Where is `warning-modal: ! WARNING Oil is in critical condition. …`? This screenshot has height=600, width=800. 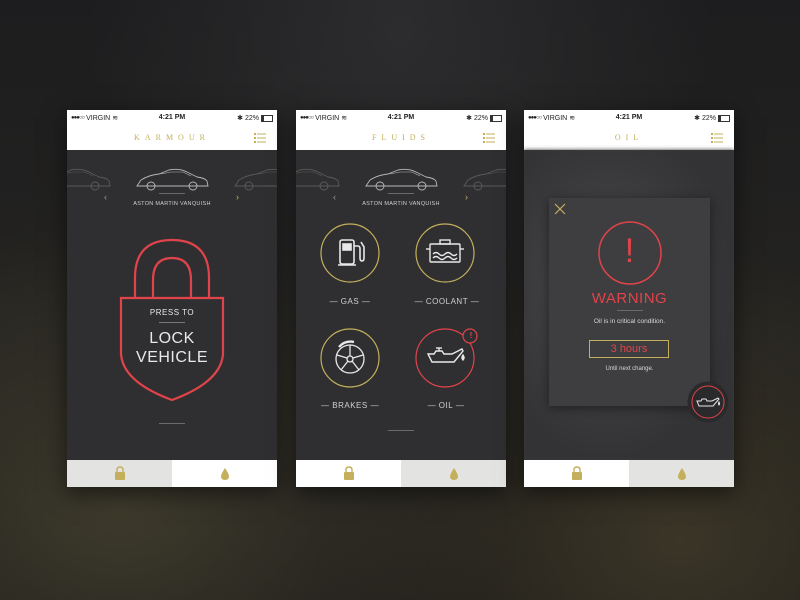 warning-modal: ! WARNING Oil is in critical condition. … is located at coordinates (629, 302).